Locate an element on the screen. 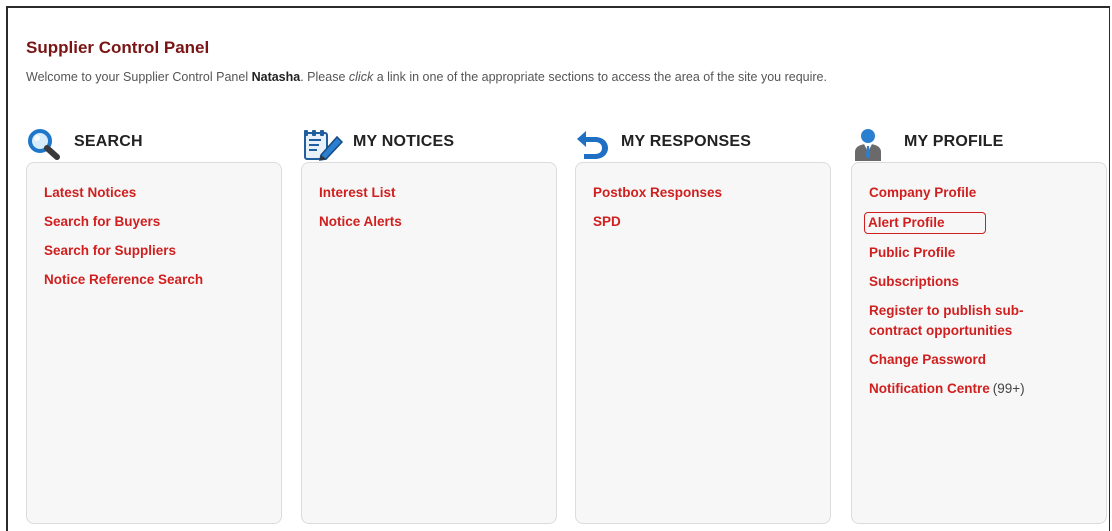  notice-reference-search-link: Notice Reference Search is located at coordinates (123, 279).